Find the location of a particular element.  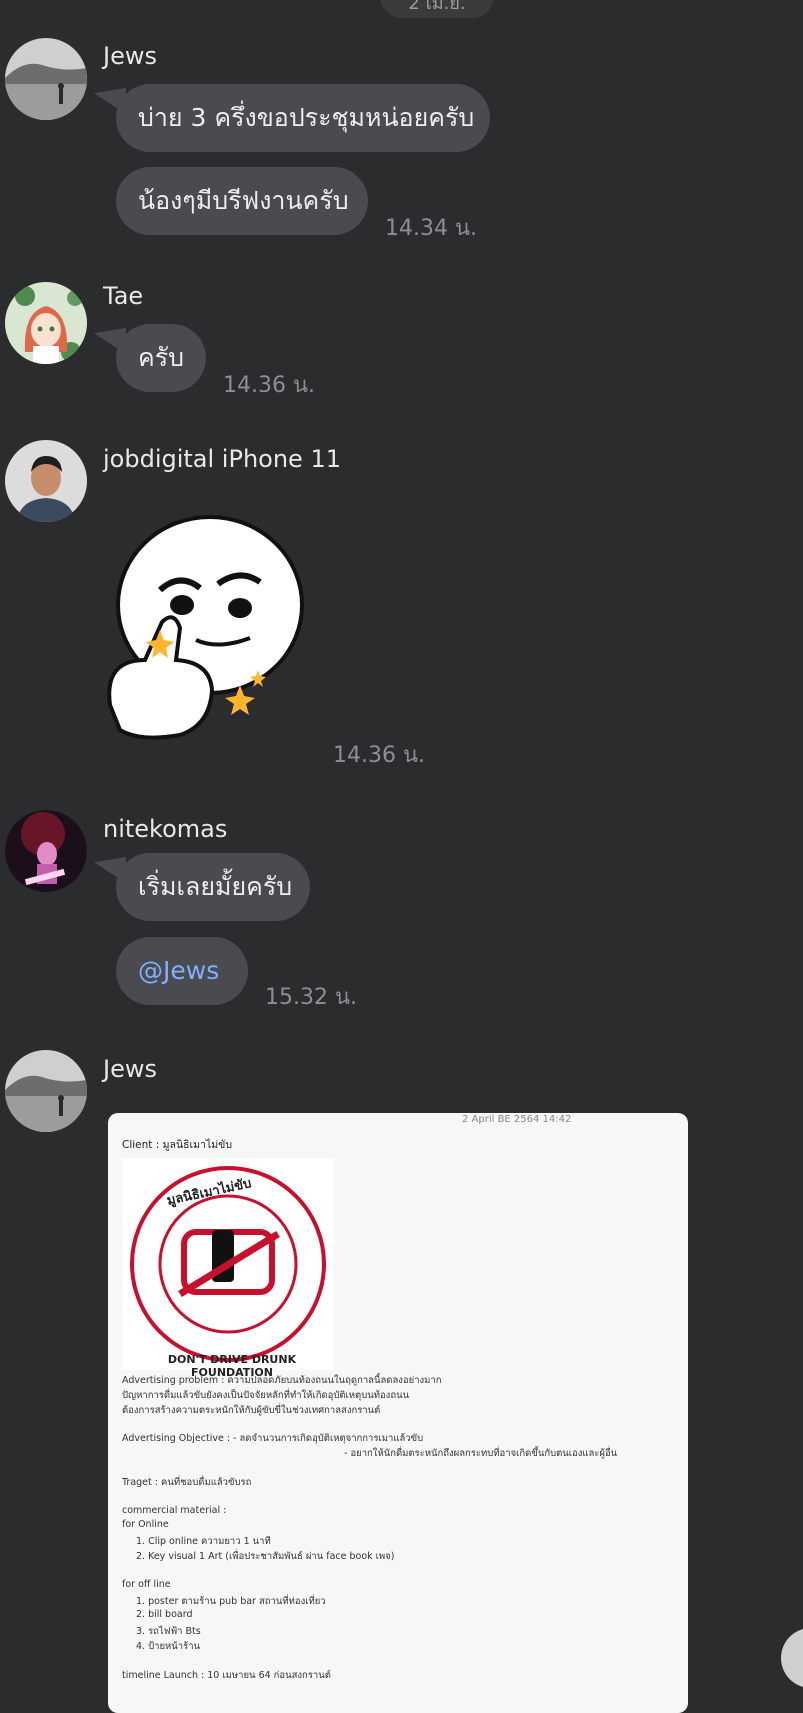

message-time: 15.32 น. is located at coordinates (311, 997).